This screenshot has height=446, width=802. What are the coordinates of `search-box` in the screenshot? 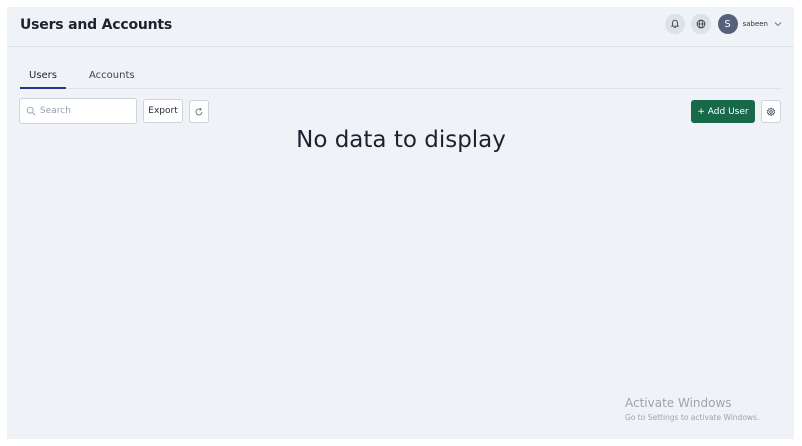 It's located at (78, 111).